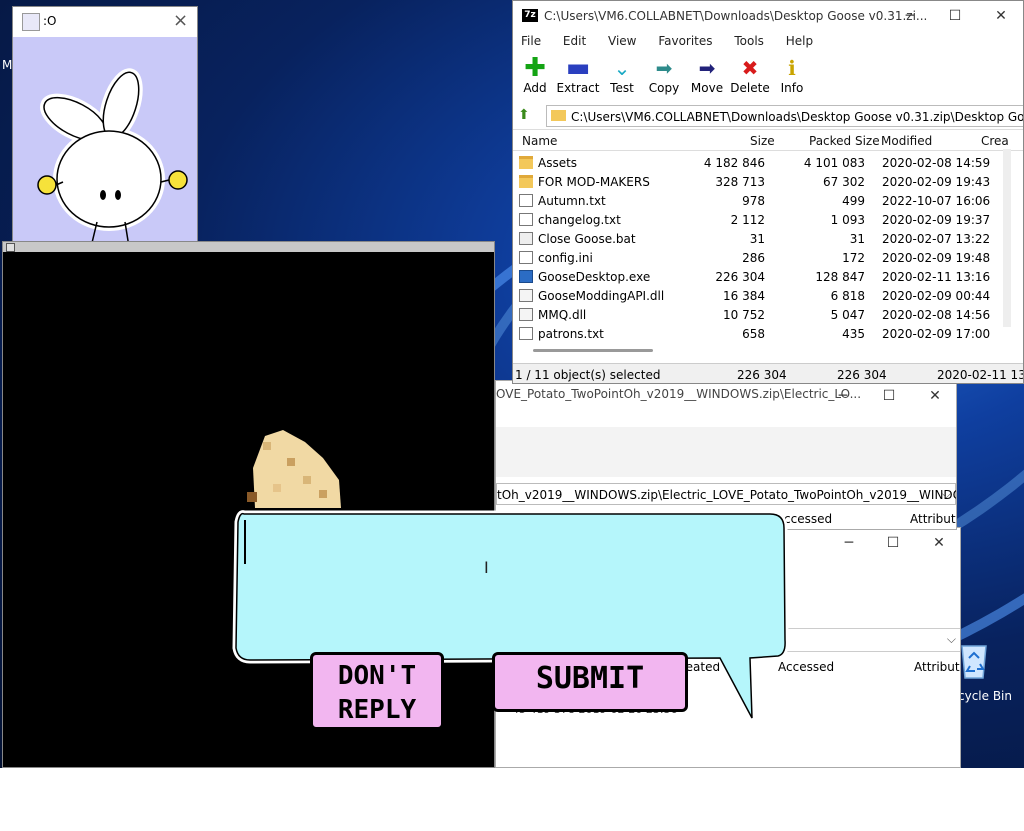  What do you see at coordinates (377, 691) in the screenshot?
I see `dont-reply-button: DON'T REPLY` at bounding box center [377, 691].